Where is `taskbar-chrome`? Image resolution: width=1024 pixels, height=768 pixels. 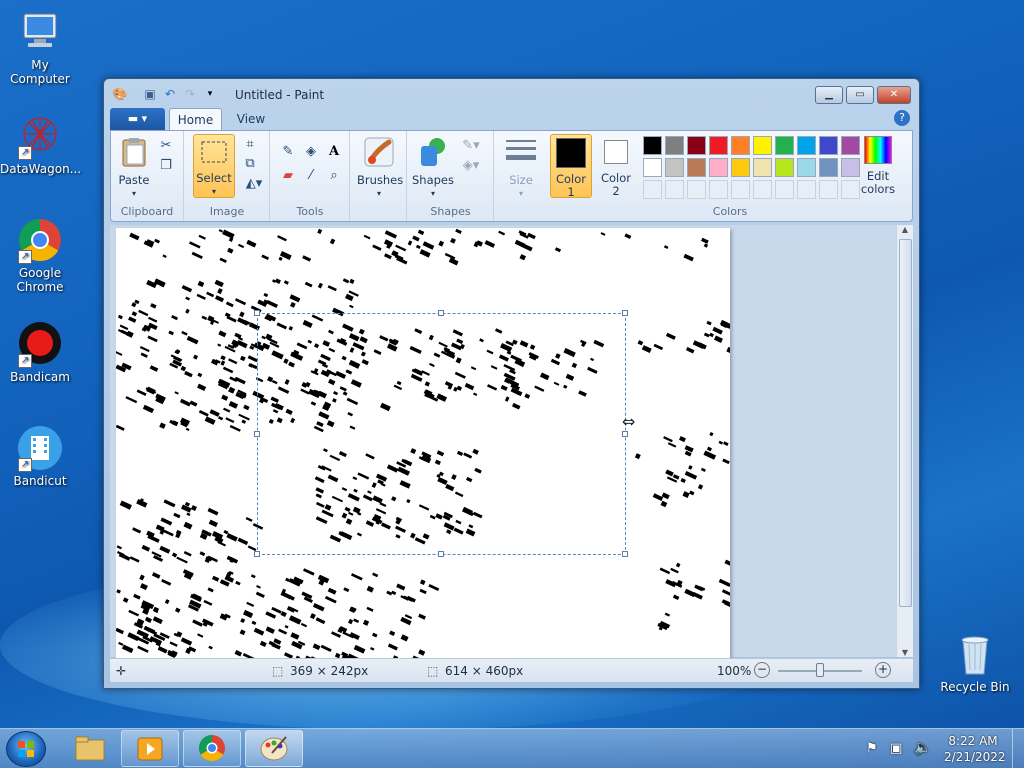
taskbar-chrome is located at coordinates (212, 748).